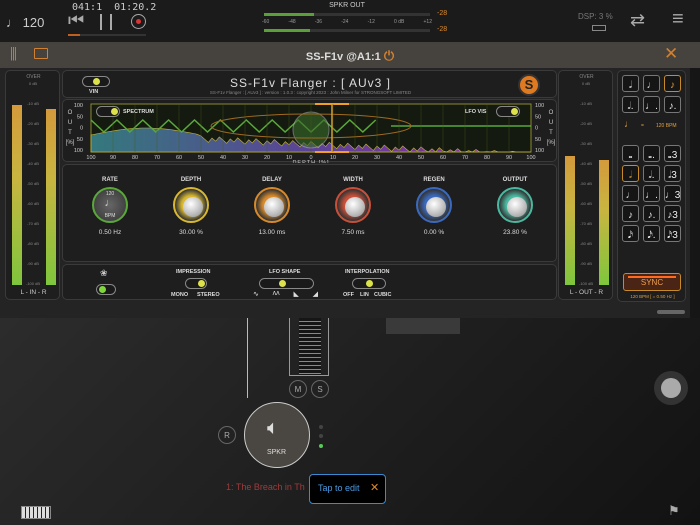 This screenshot has width=700, height=525. I want to click on keyboard-icon, so click(36, 512).